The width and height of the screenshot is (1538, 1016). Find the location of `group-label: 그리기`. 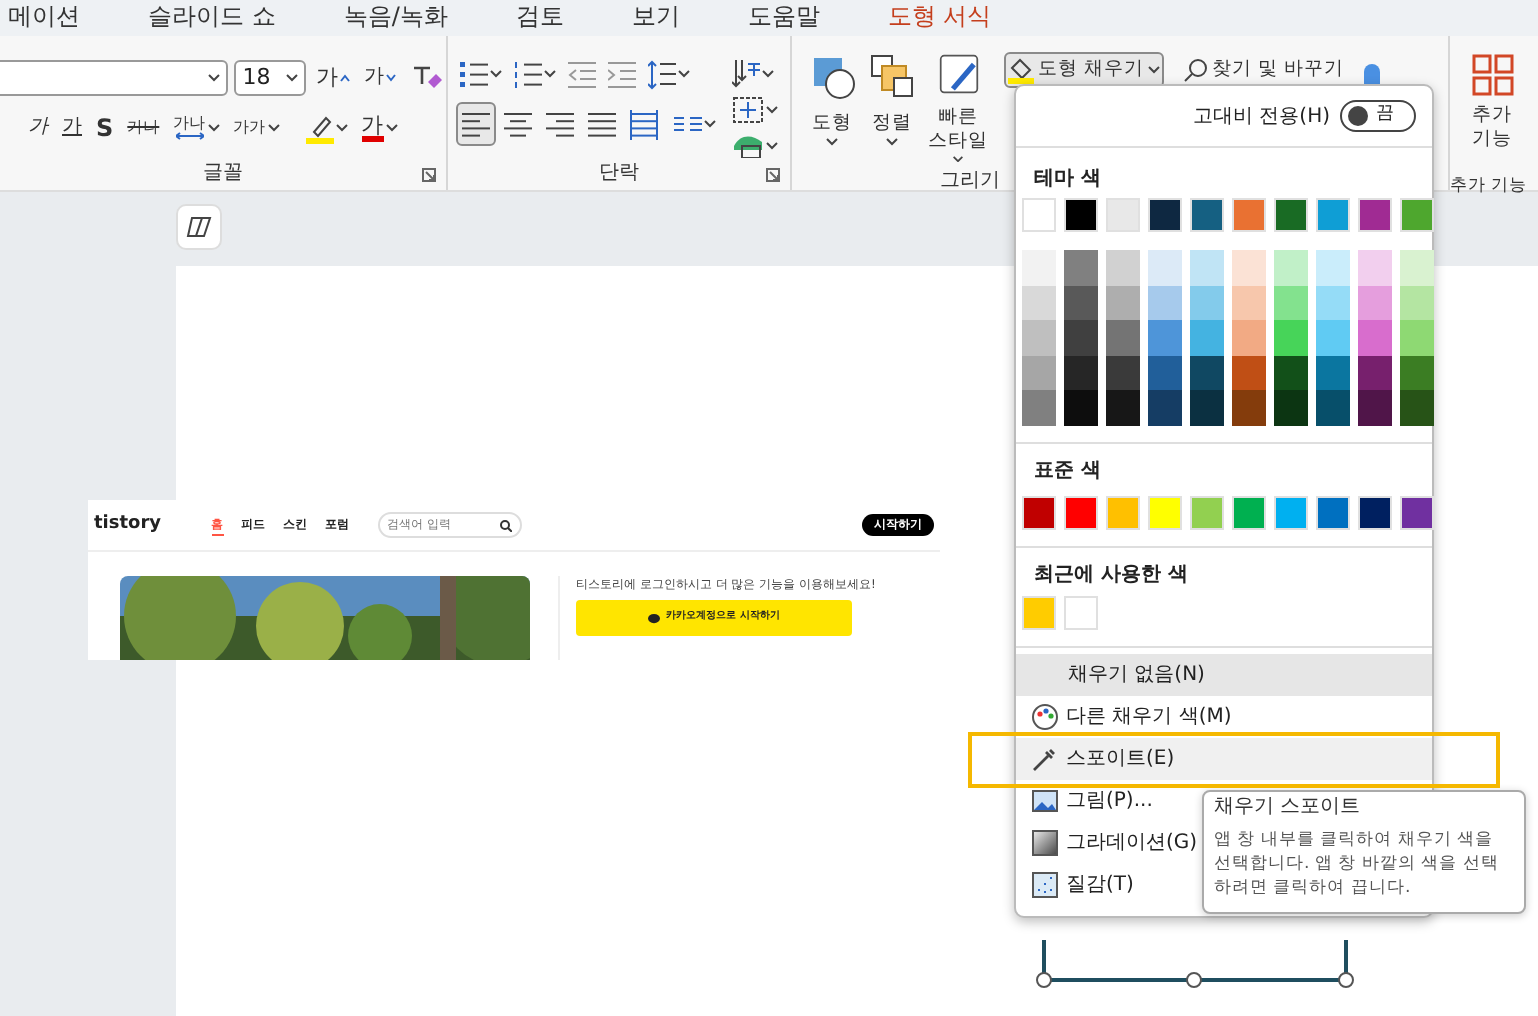

group-label: 그리기 is located at coordinates (970, 181).